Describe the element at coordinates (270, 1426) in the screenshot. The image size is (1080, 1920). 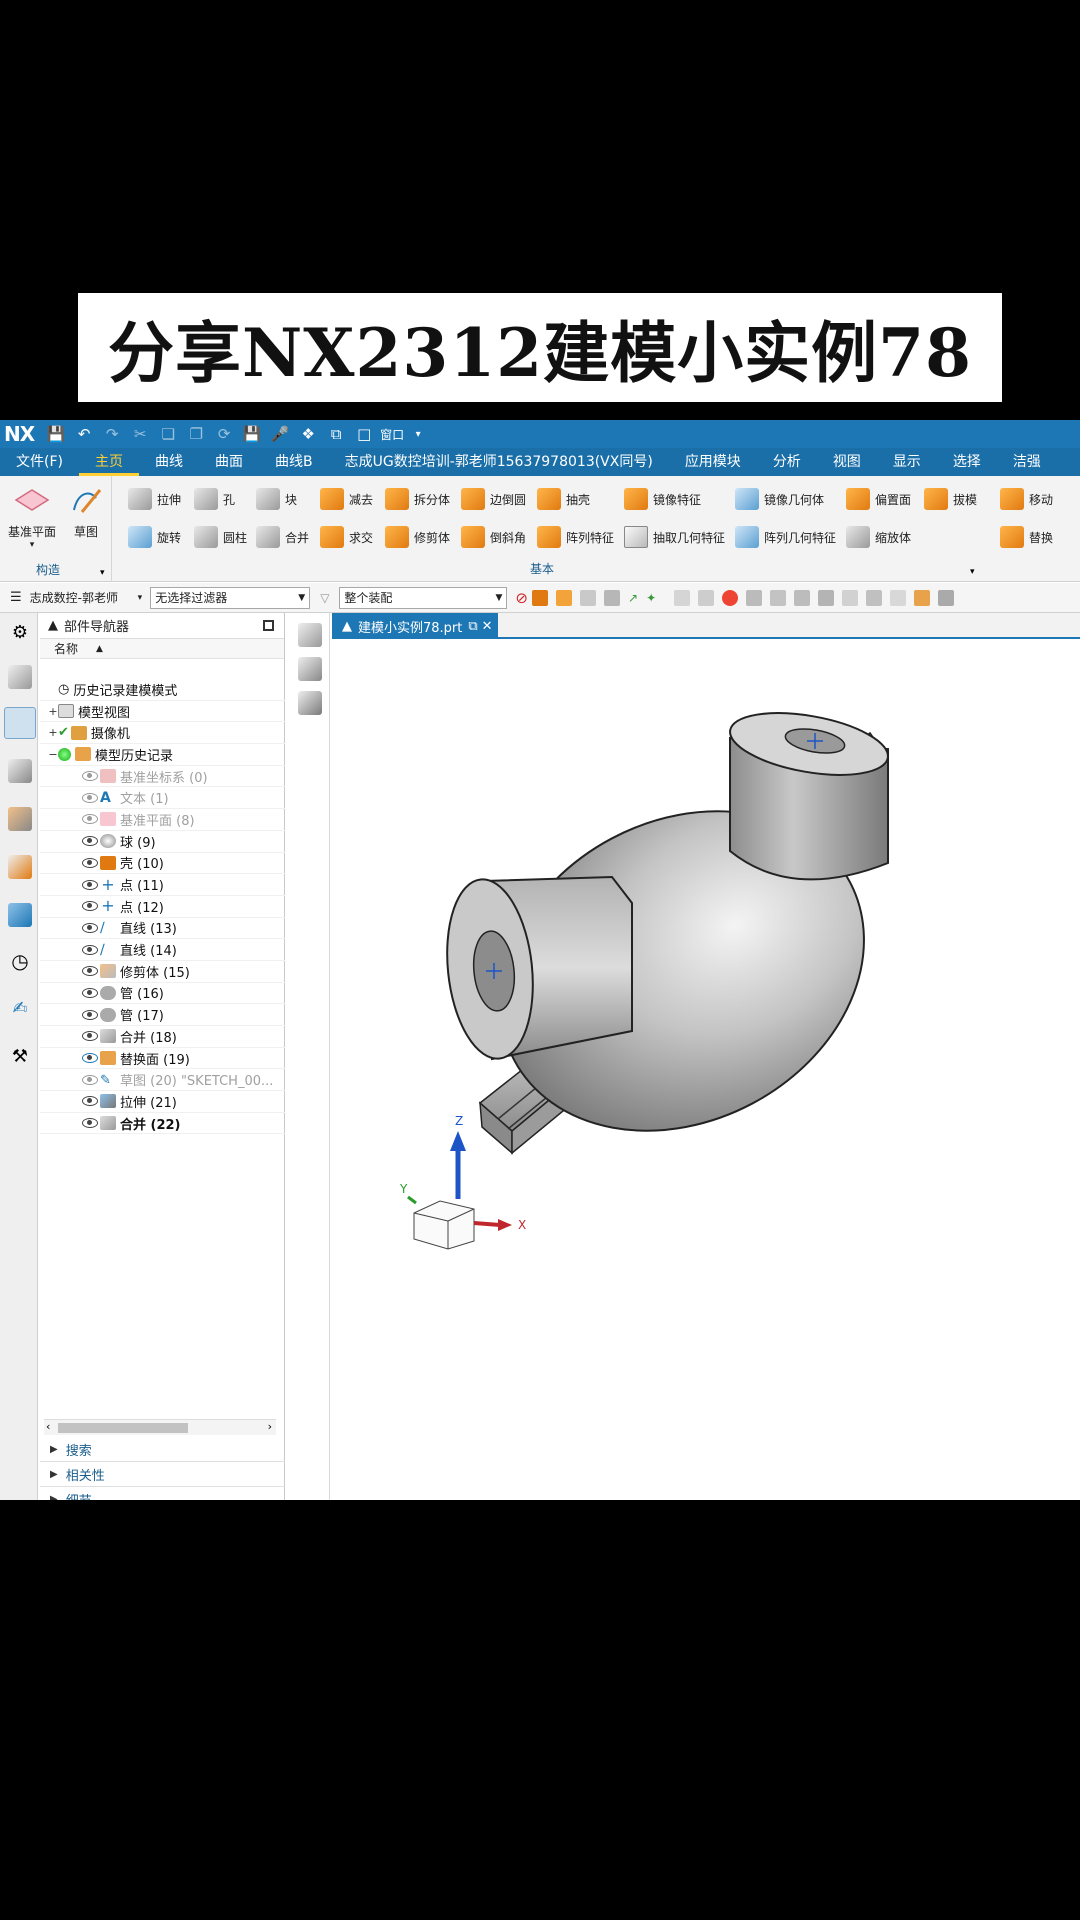
I see `scroll-right-icon: ›` at that location.